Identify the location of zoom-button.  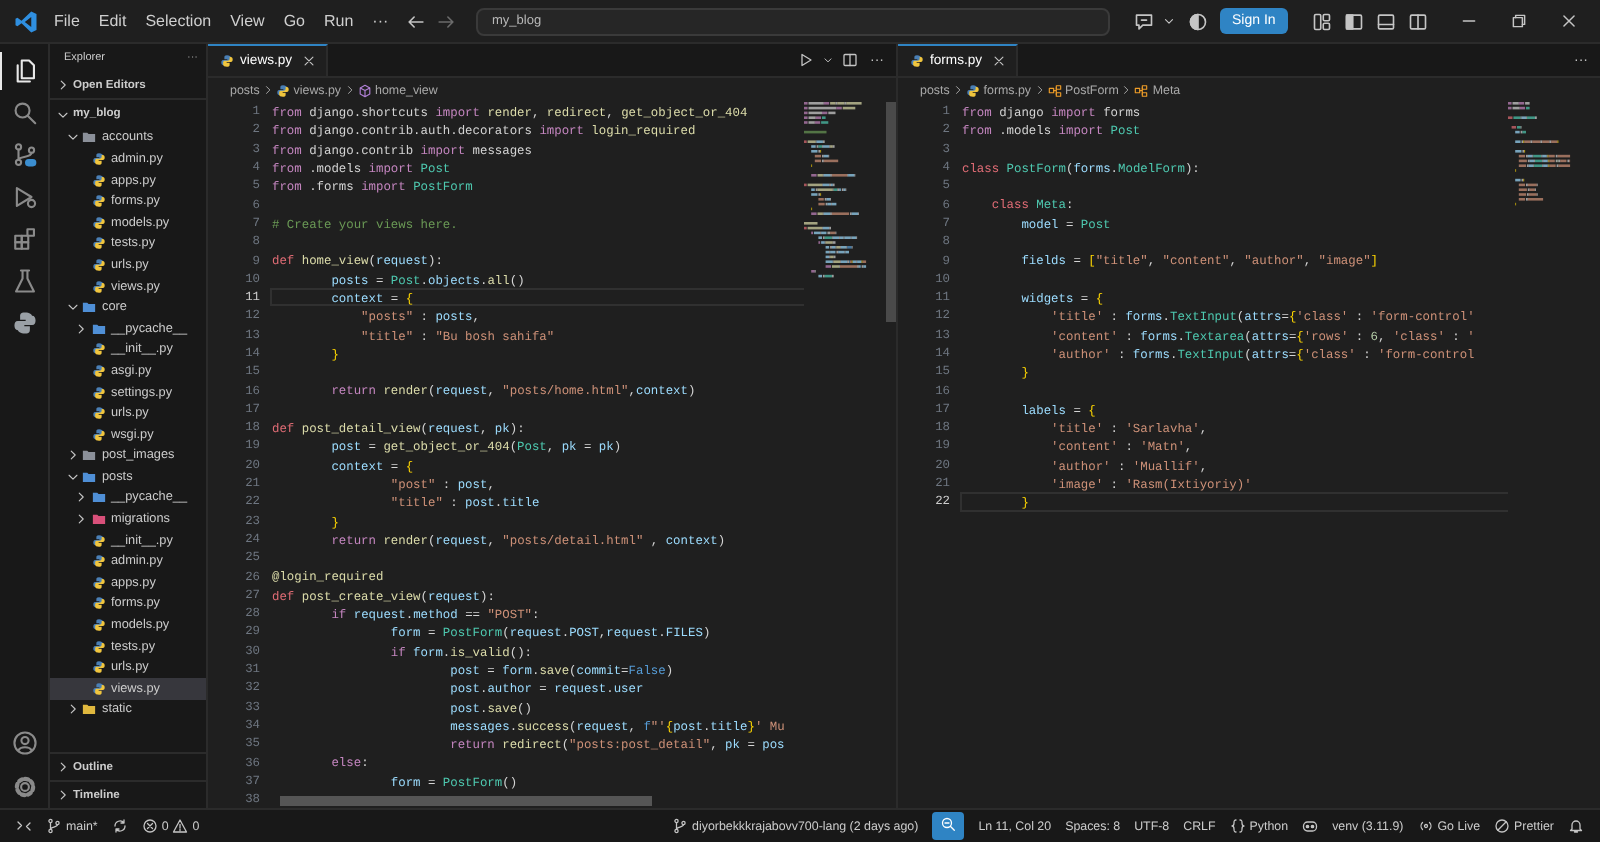
(948, 826).